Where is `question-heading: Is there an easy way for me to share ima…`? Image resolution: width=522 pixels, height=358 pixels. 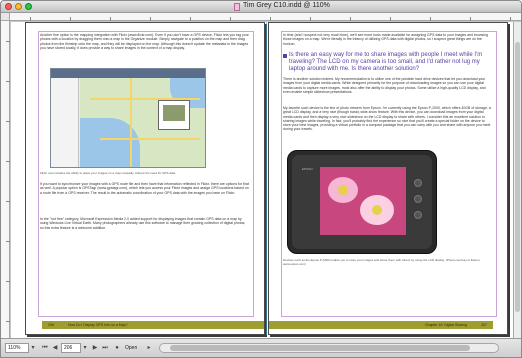
question-heading: Is there an easy way for me to share ima… is located at coordinates (389, 62).